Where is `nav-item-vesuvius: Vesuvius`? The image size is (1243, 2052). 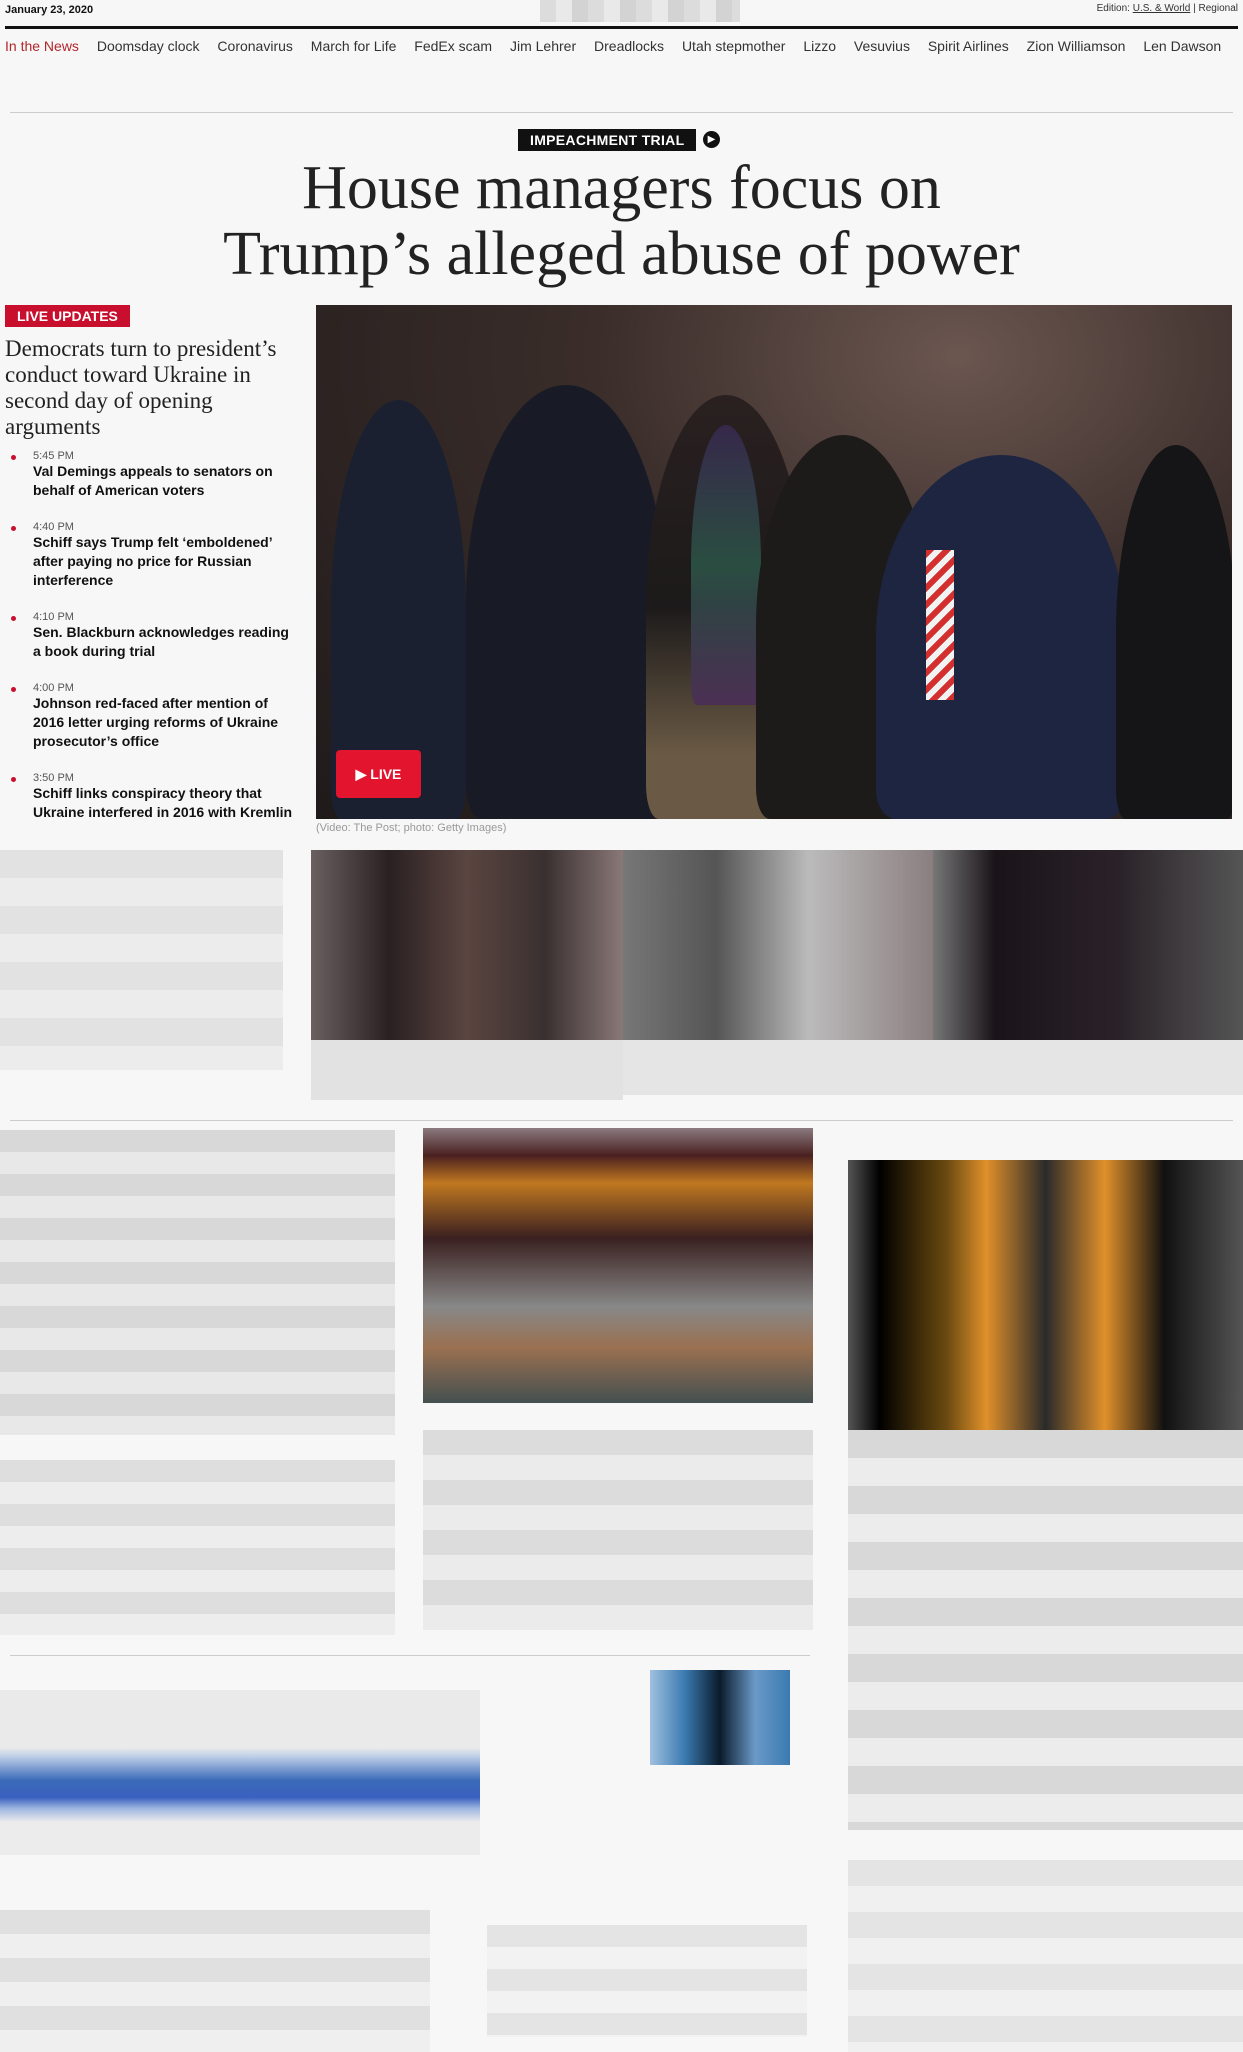 nav-item-vesuvius: Vesuvius is located at coordinates (882, 46).